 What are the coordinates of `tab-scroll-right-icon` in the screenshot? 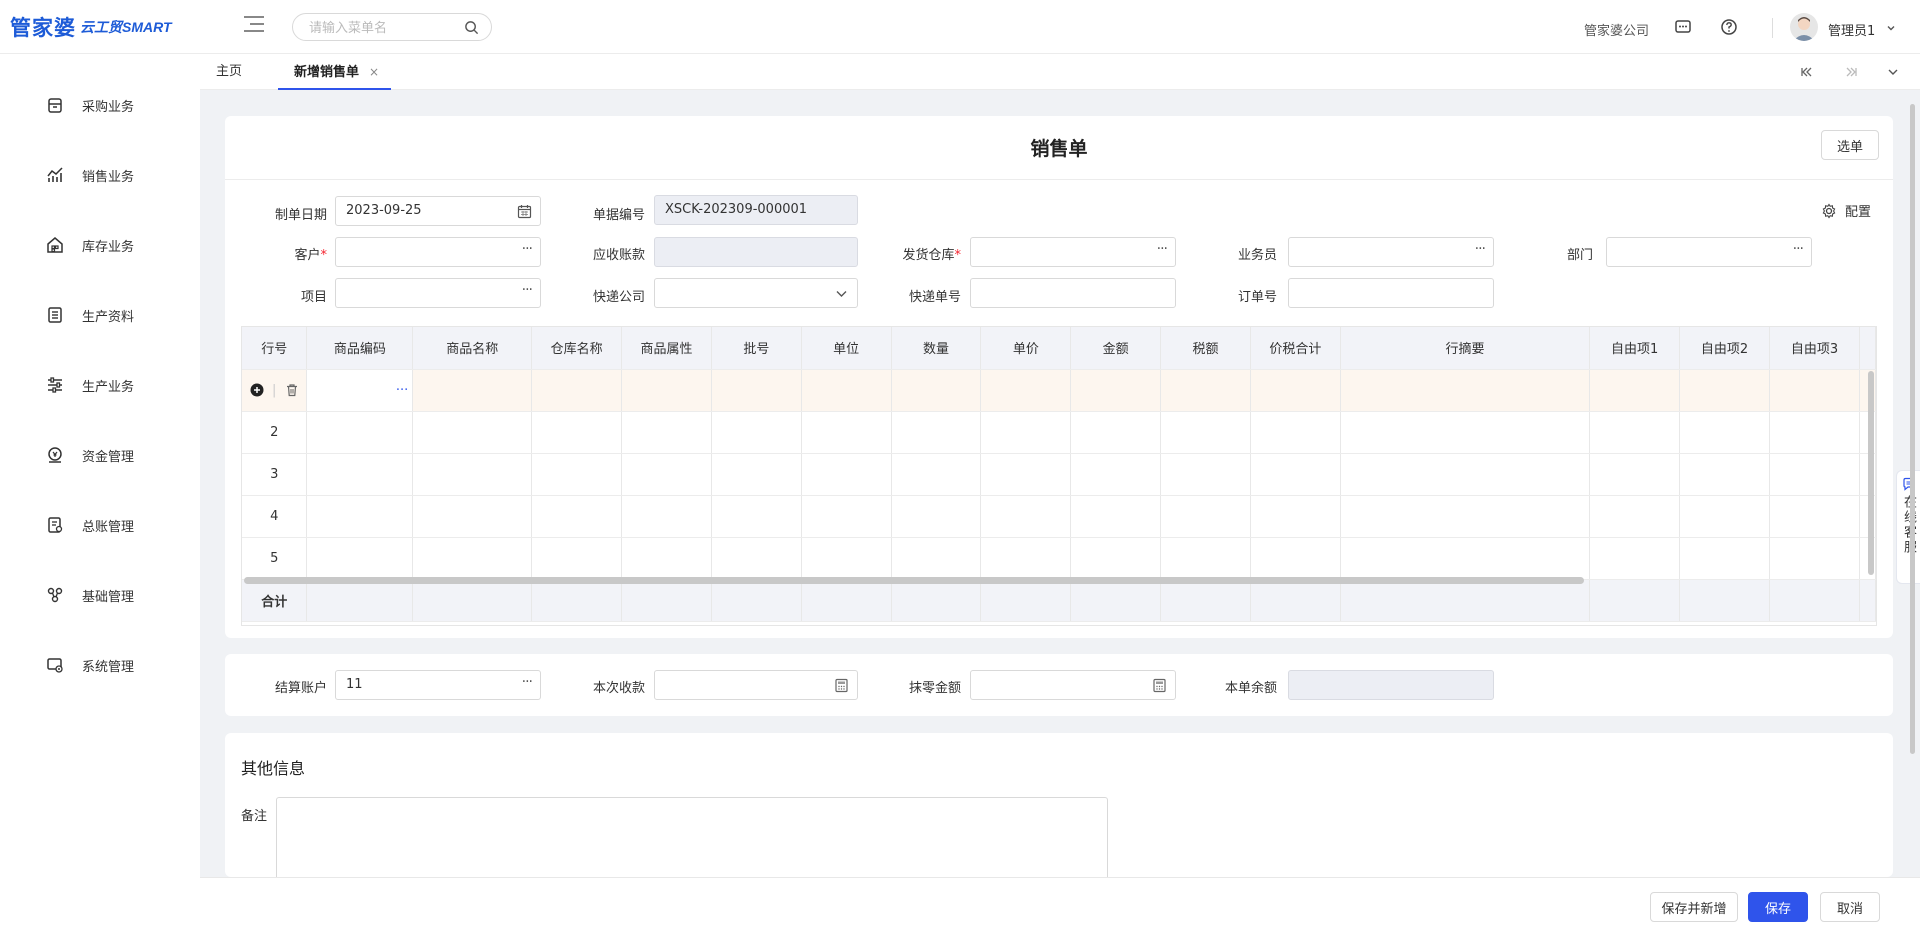 It's located at (1851, 72).